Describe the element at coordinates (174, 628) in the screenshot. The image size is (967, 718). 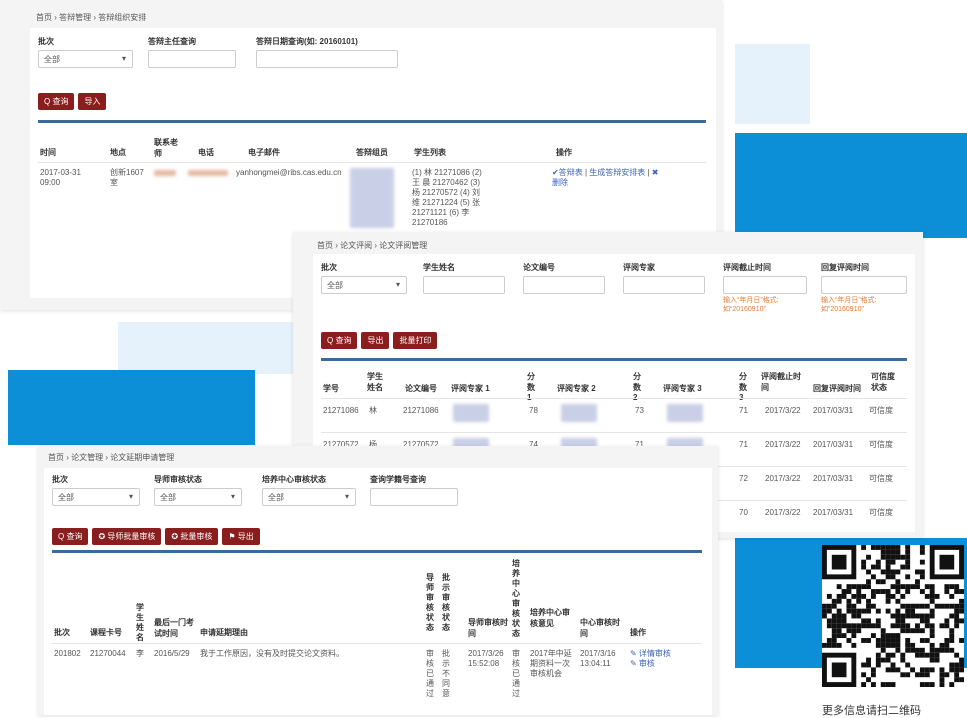
I see `col-last-exam: 最后一门考试时间` at that location.